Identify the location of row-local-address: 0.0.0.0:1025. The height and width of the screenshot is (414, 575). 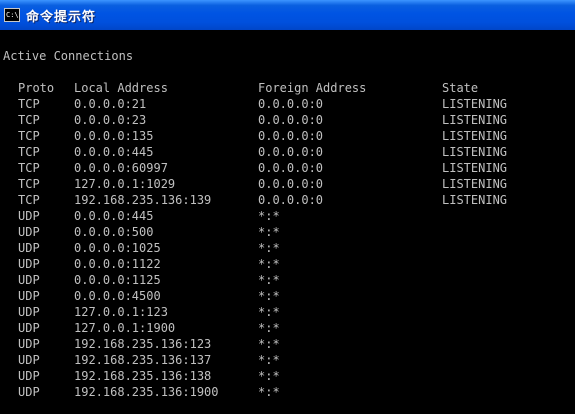
(117, 248).